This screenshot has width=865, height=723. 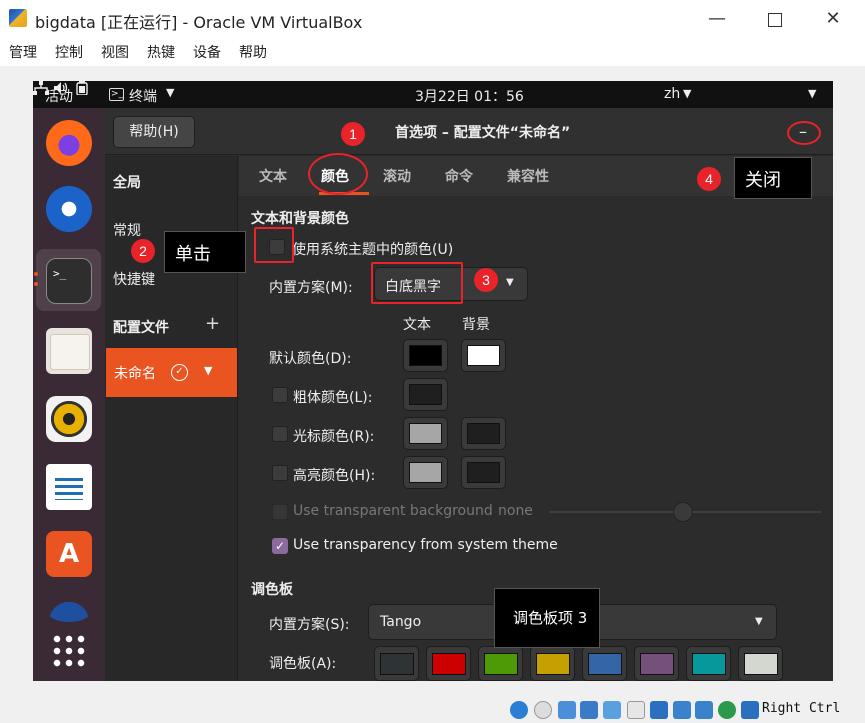 I want to click on software-center-icon: A, so click(x=69, y=554).